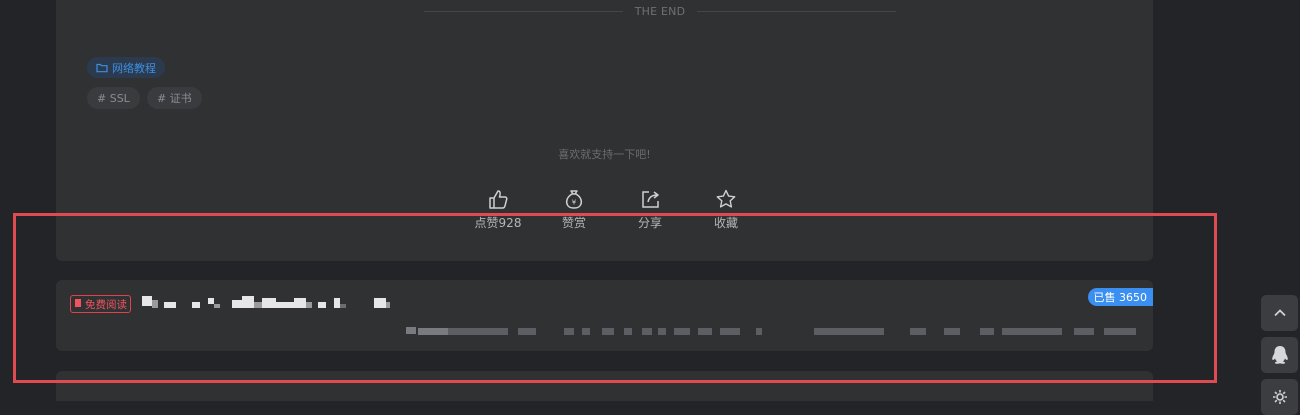 The width and height of the screenshot is (1300, 415). I want to click on settings-button, so click(1279, 397).